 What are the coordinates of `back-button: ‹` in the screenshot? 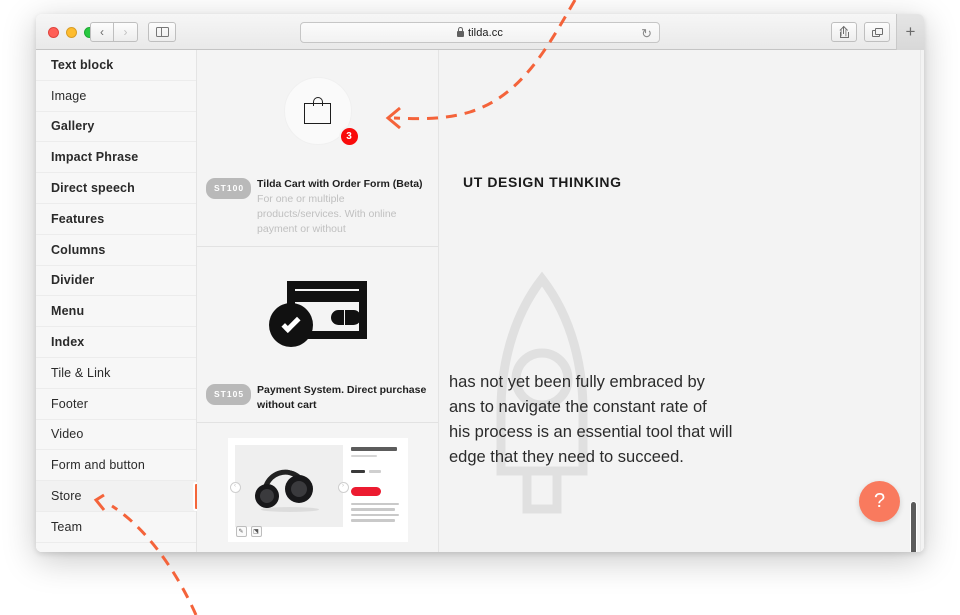 It's located at (102, 32).